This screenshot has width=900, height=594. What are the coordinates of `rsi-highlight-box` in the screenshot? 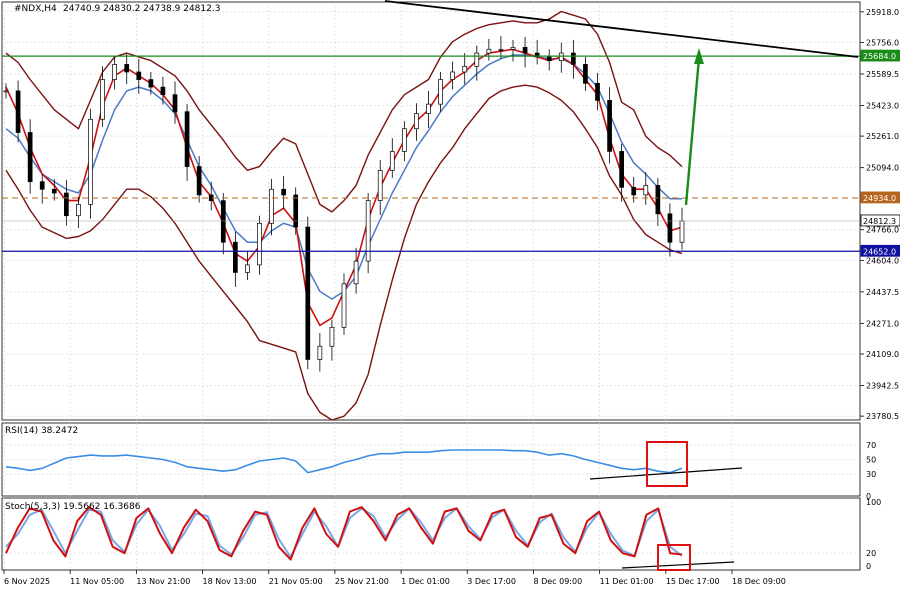 It's located at (667, 464).